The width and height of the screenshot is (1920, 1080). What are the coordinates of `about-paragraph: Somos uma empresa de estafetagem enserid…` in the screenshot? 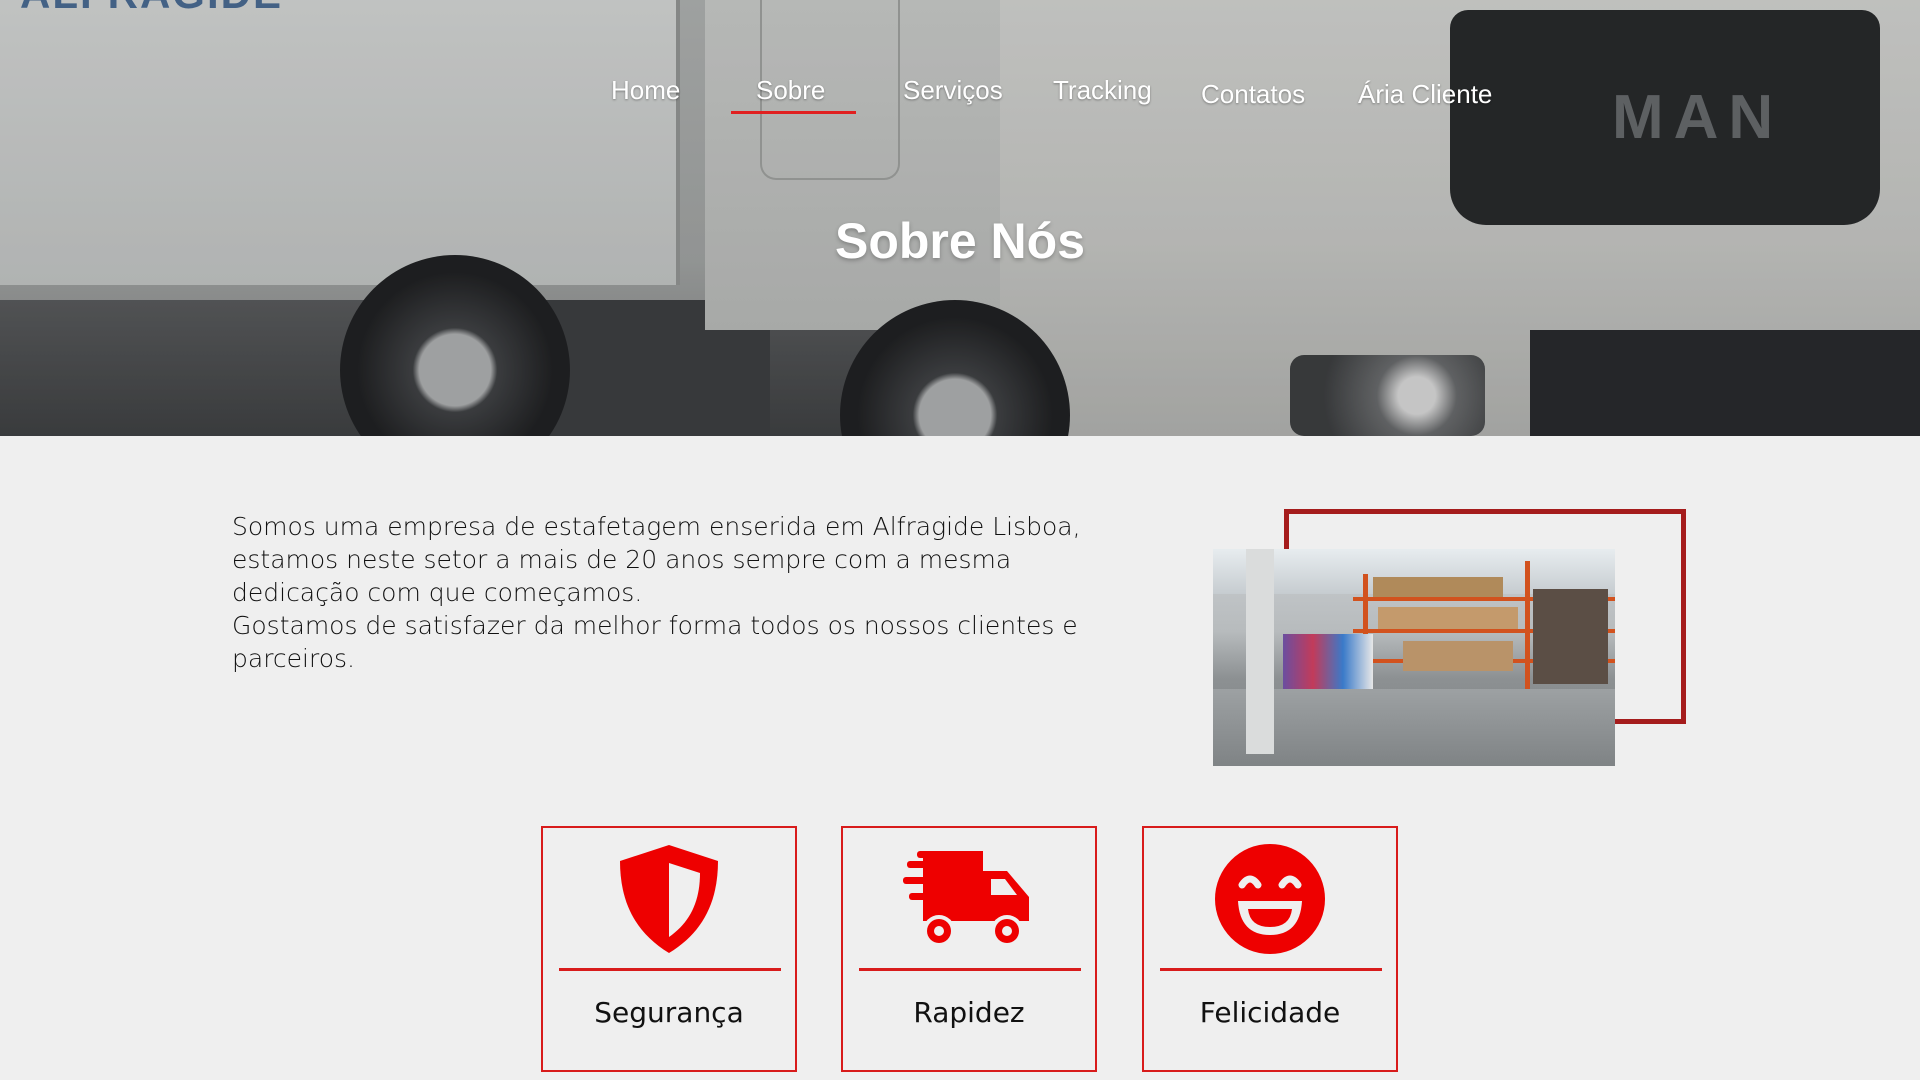 It's located at (656, 559).